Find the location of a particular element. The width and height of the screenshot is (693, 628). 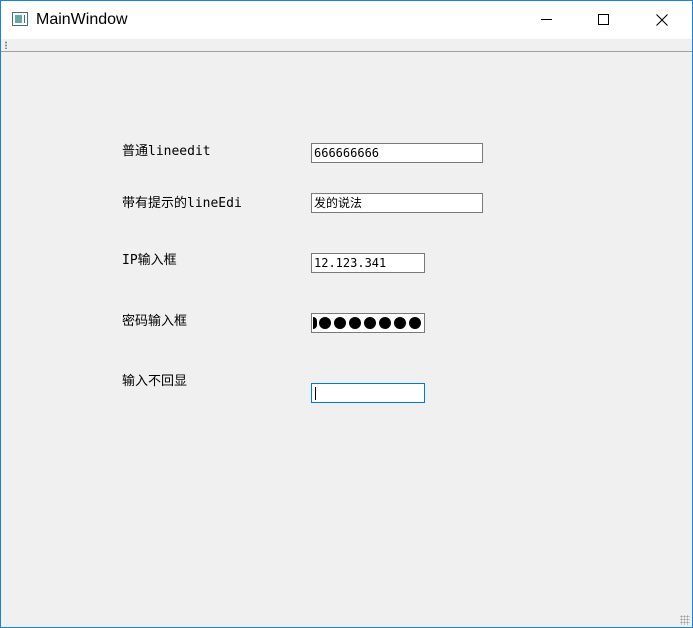

text-caret is located at coordinates (315, 393).